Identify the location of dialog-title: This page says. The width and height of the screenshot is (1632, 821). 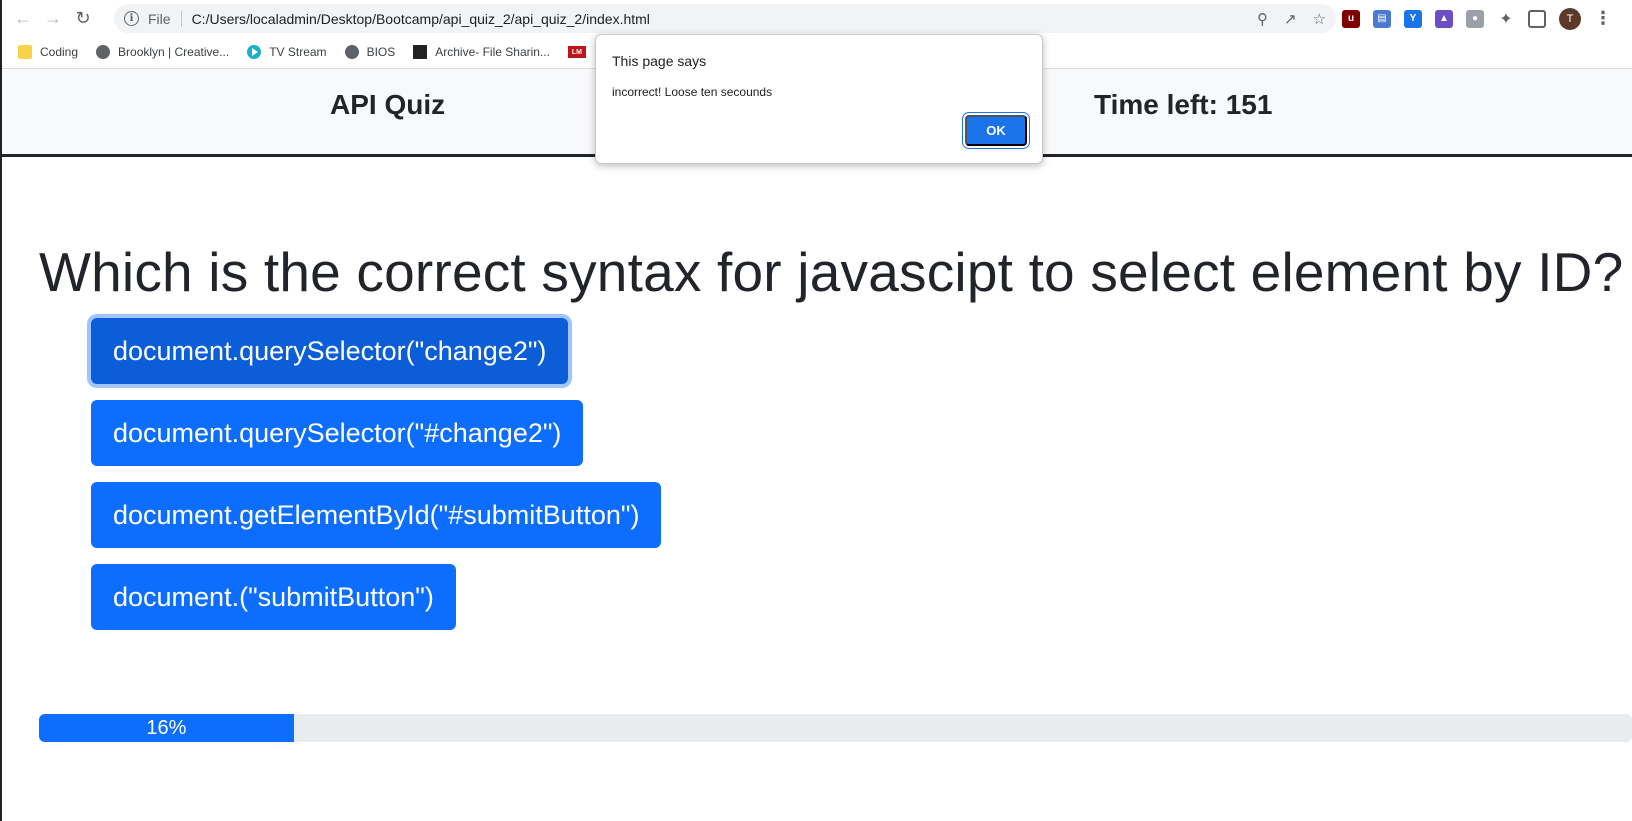
(659, 61).